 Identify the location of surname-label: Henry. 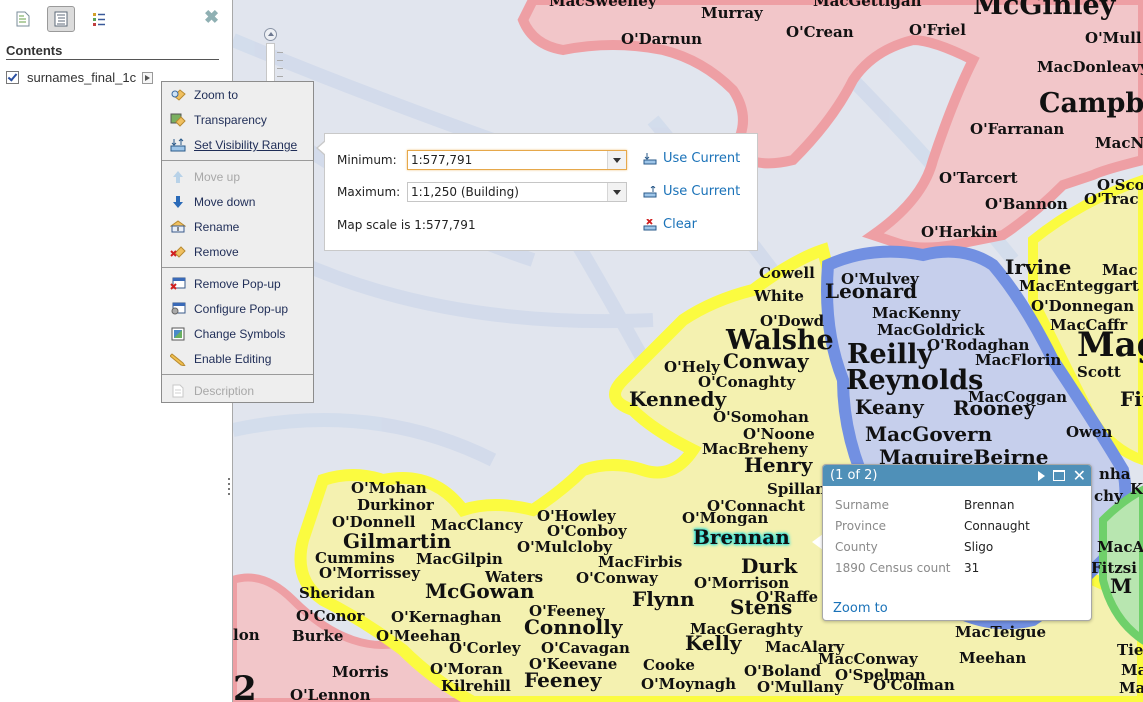
(778, 465).